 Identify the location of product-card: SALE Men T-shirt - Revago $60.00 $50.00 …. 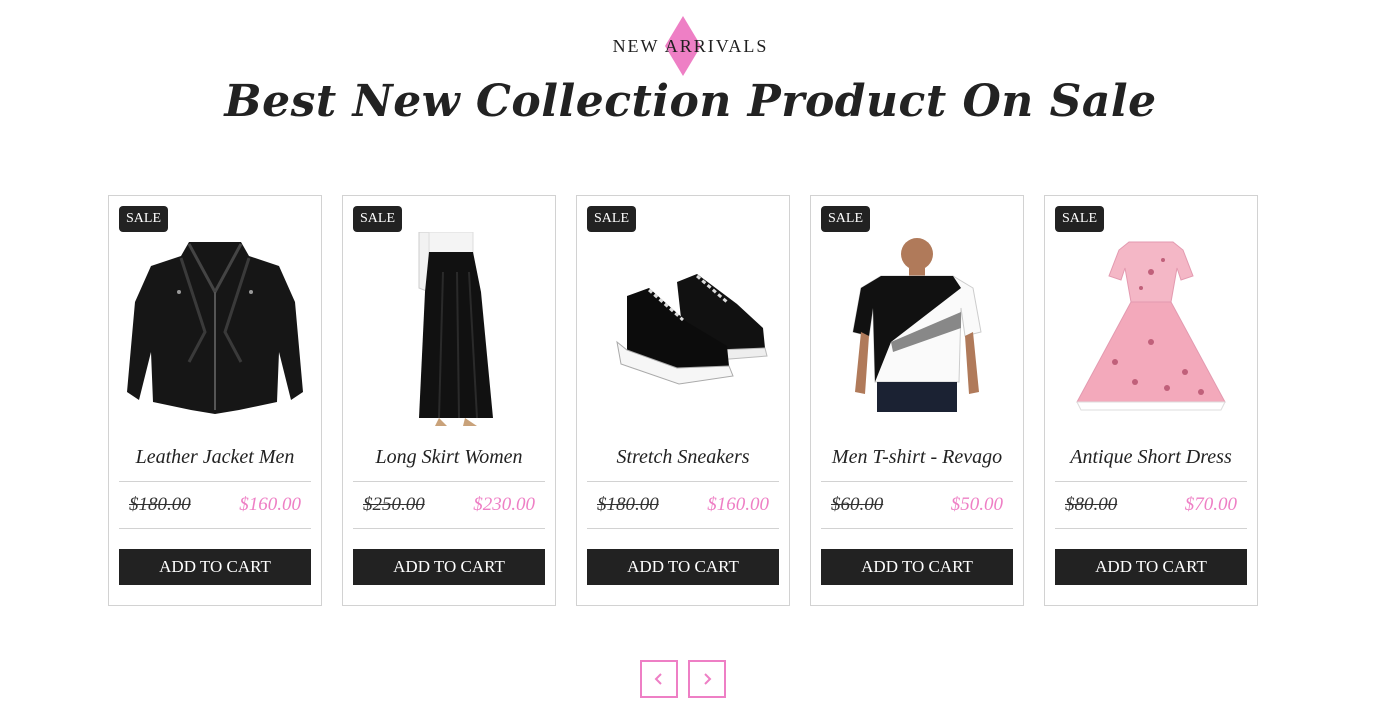
(917, 400).